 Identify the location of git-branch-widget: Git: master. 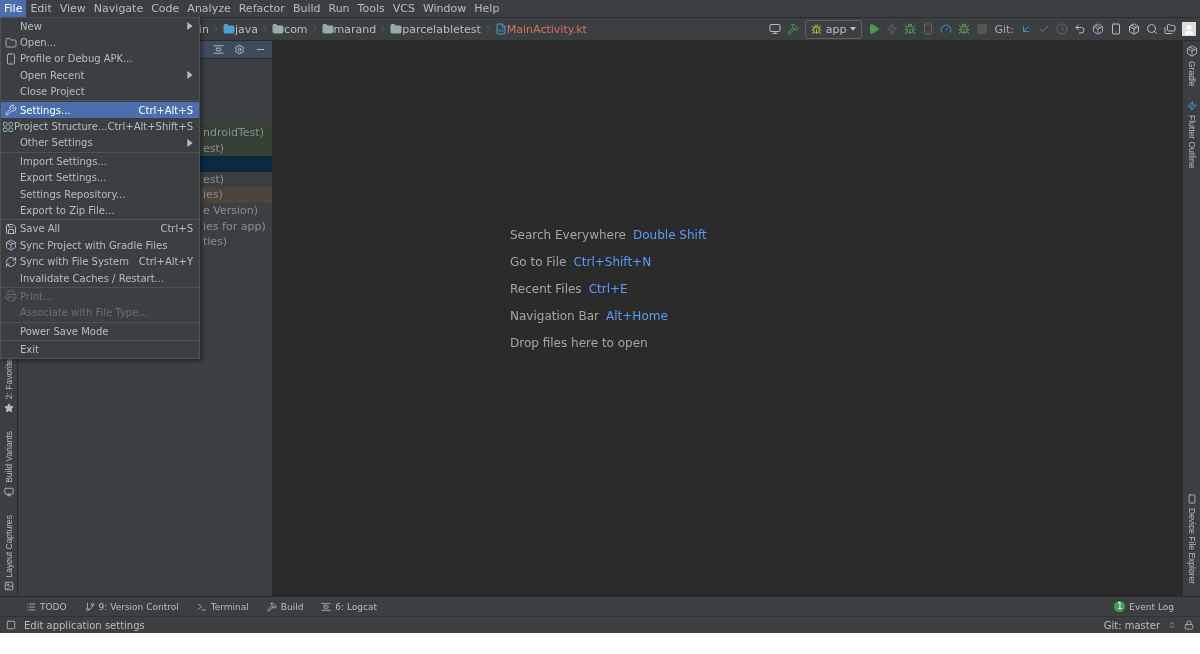
(1131, 625).